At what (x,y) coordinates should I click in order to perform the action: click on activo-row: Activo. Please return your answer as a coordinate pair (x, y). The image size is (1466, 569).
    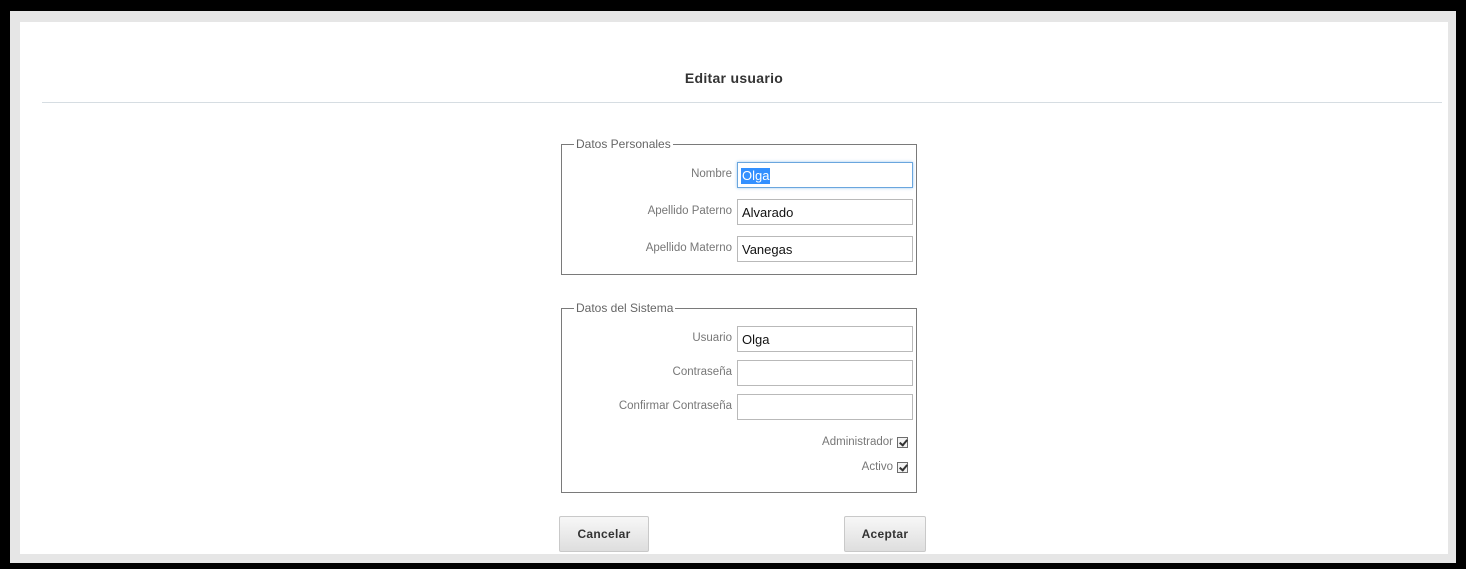
    Looking at the image, I should click on (885, 467).